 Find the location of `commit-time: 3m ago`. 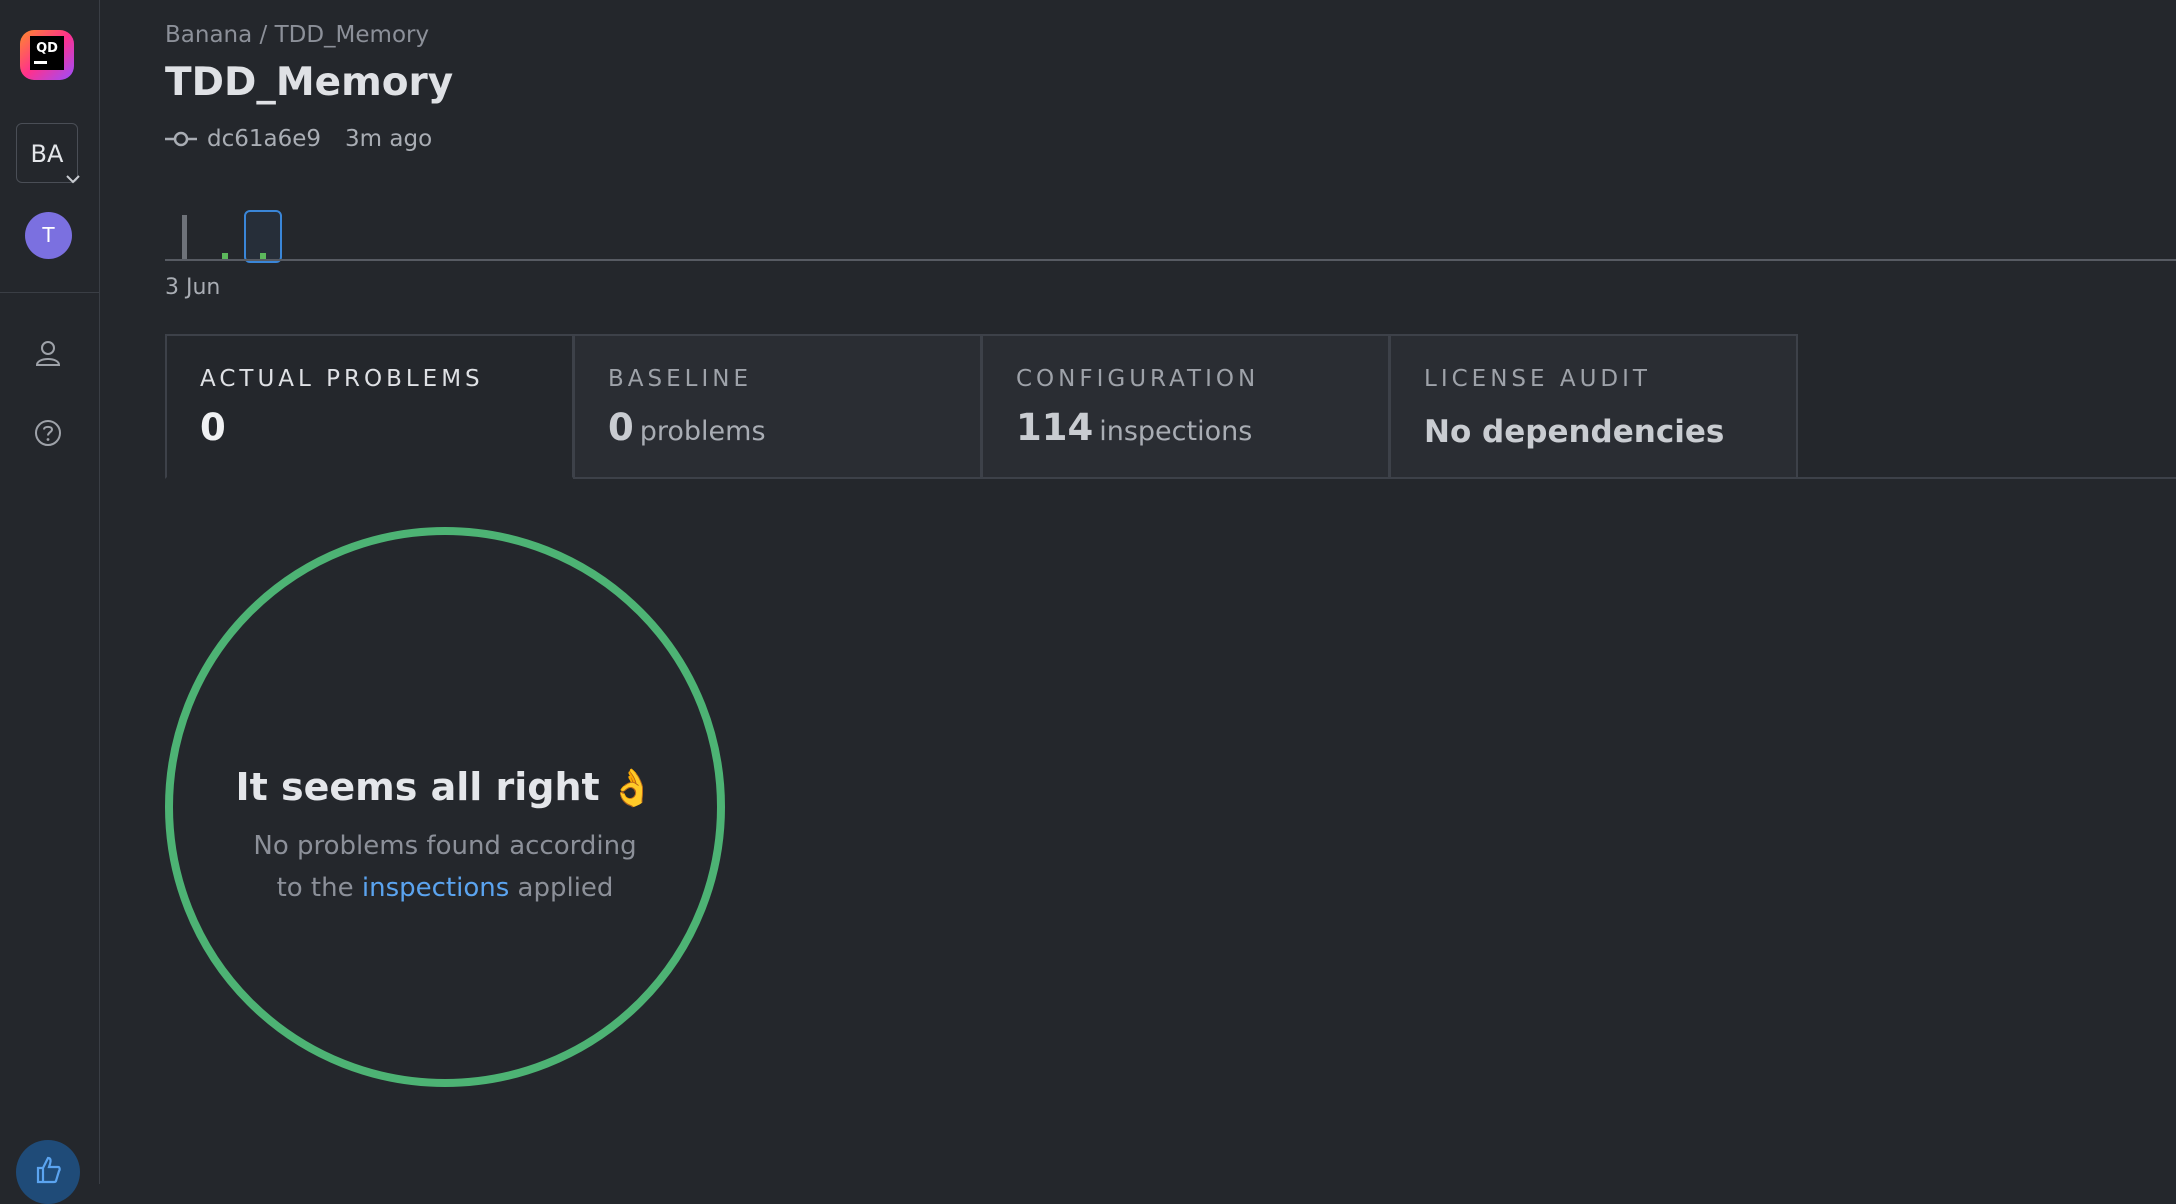

commit-time: 3m ago is located at coordinates (389, 139).